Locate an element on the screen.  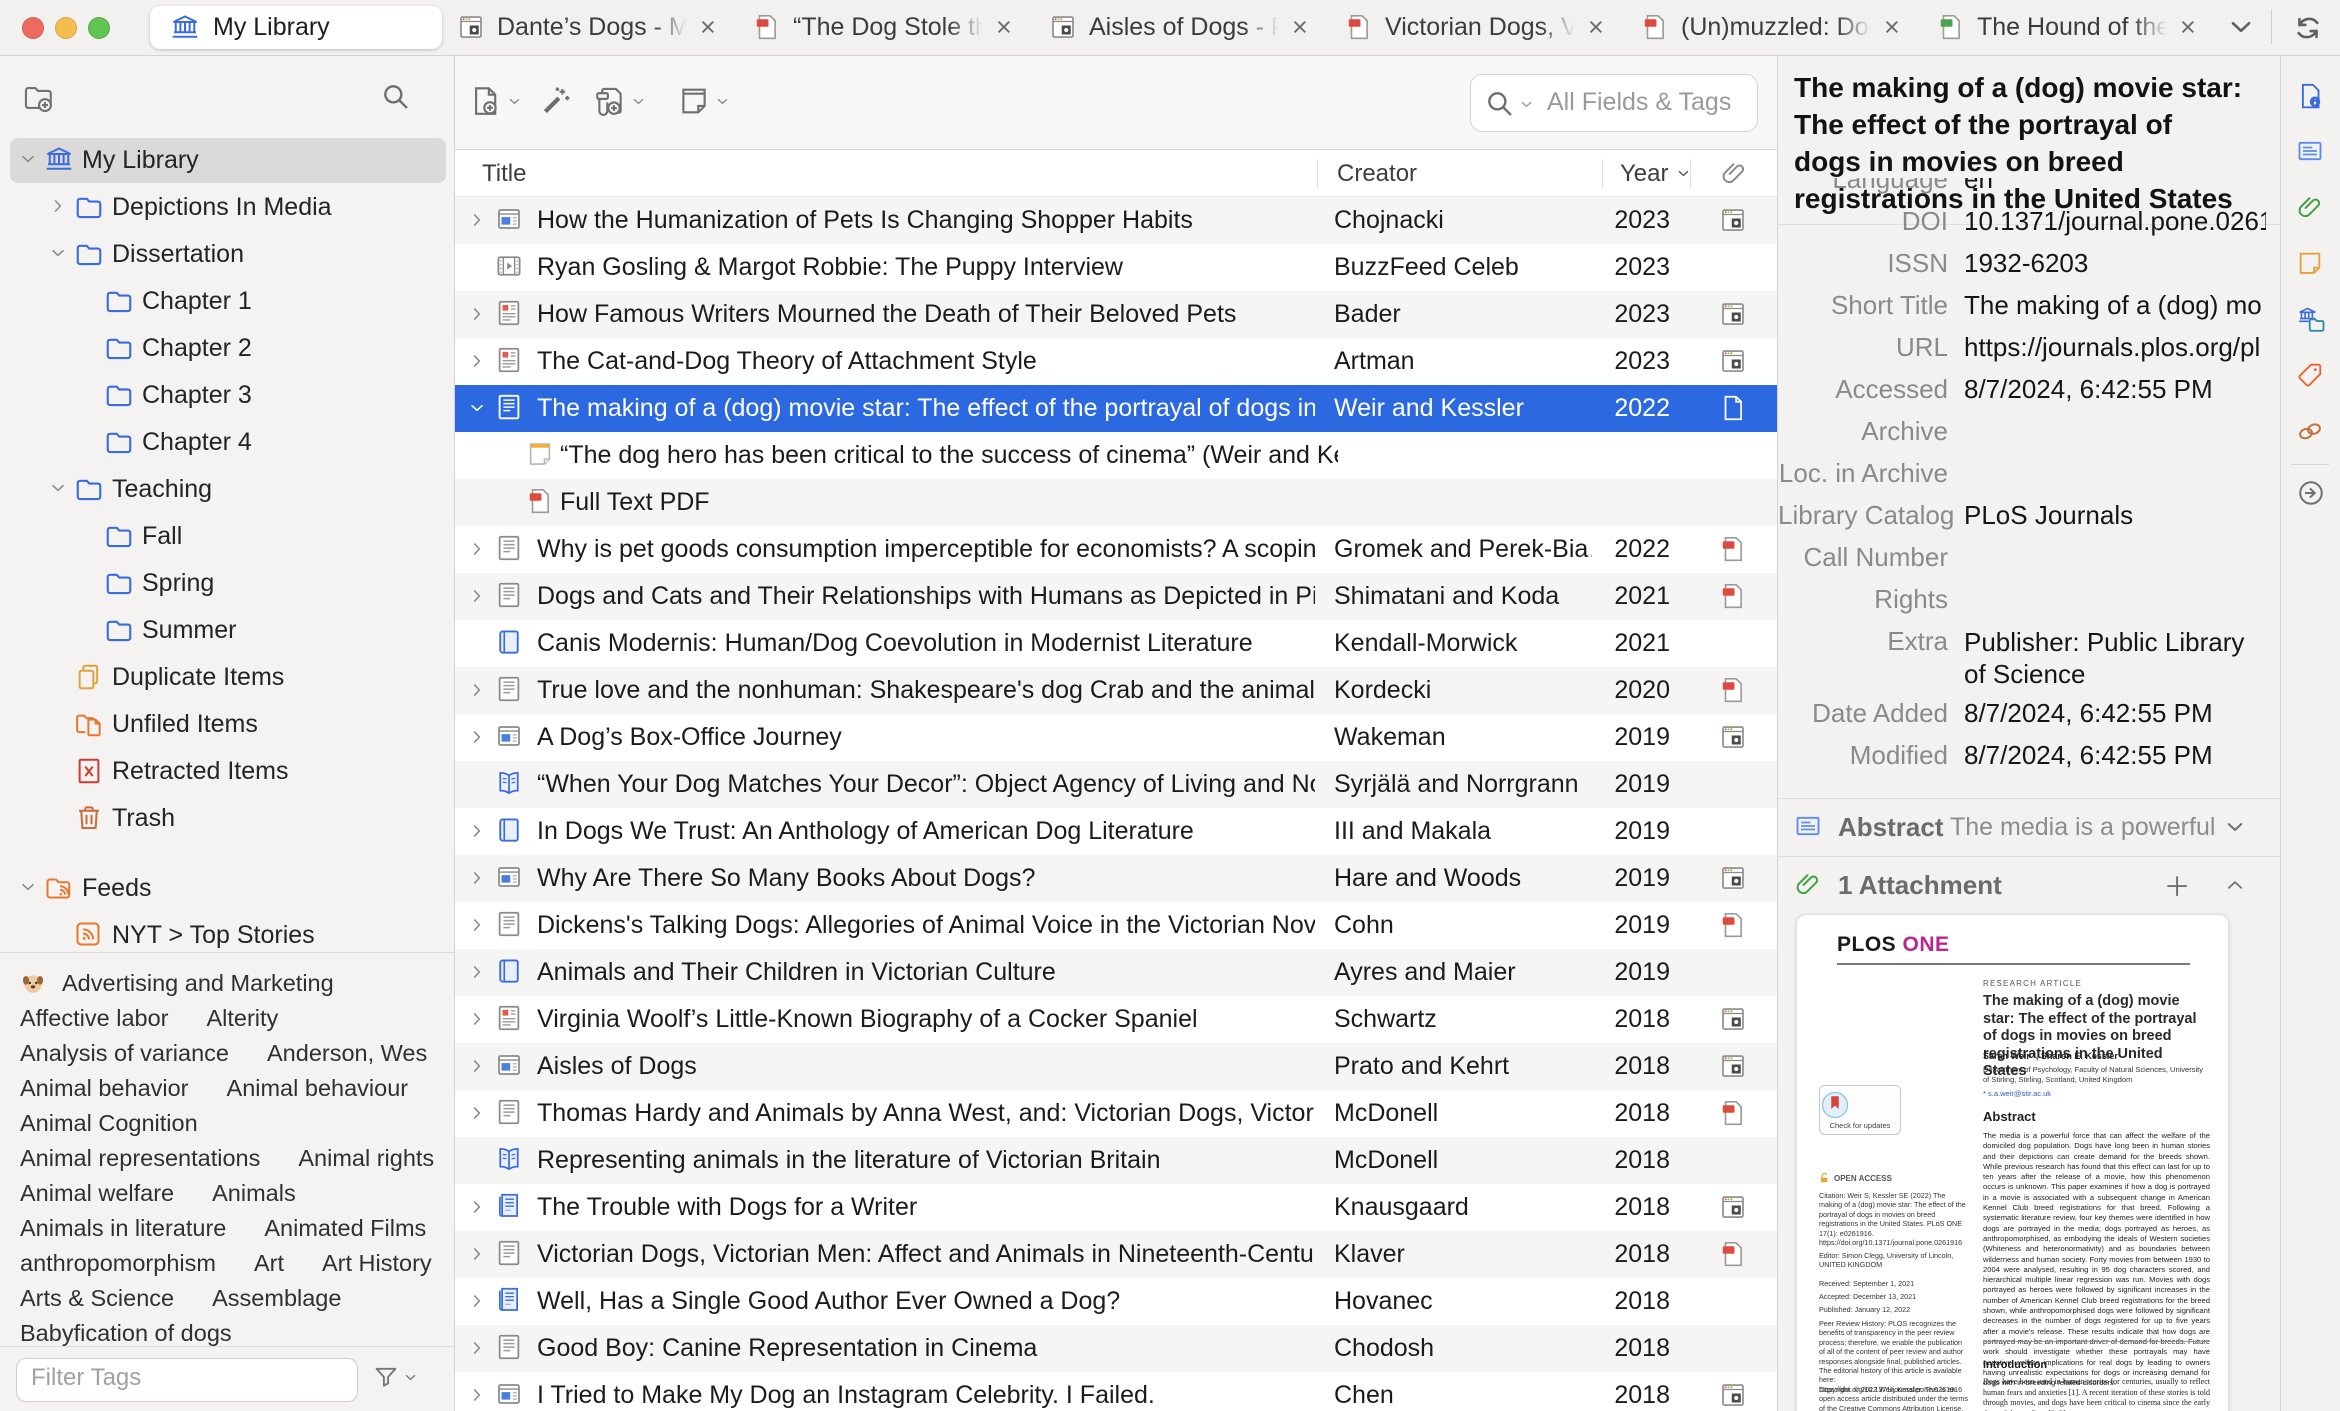
tab-reader: (Un)muzzled: Dogs × is located at coordinates (1780, 27).